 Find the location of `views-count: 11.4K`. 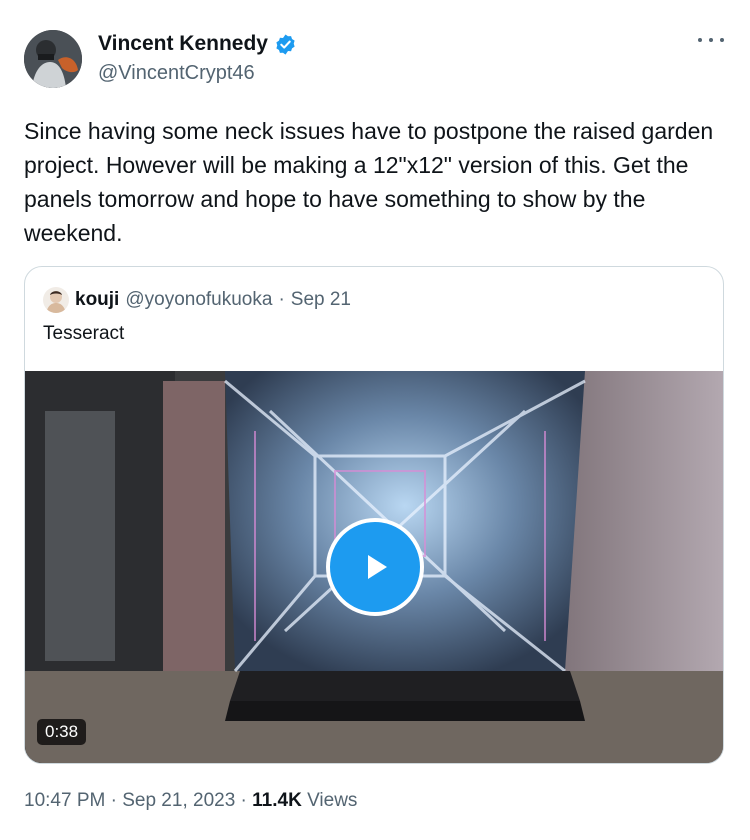

views-count: 11.4K is located at coordinates (277, 800).